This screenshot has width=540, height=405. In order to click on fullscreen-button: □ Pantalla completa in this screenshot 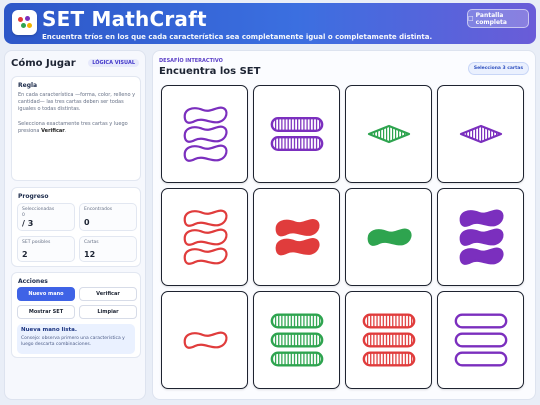, I will do `click(498, 18)`.